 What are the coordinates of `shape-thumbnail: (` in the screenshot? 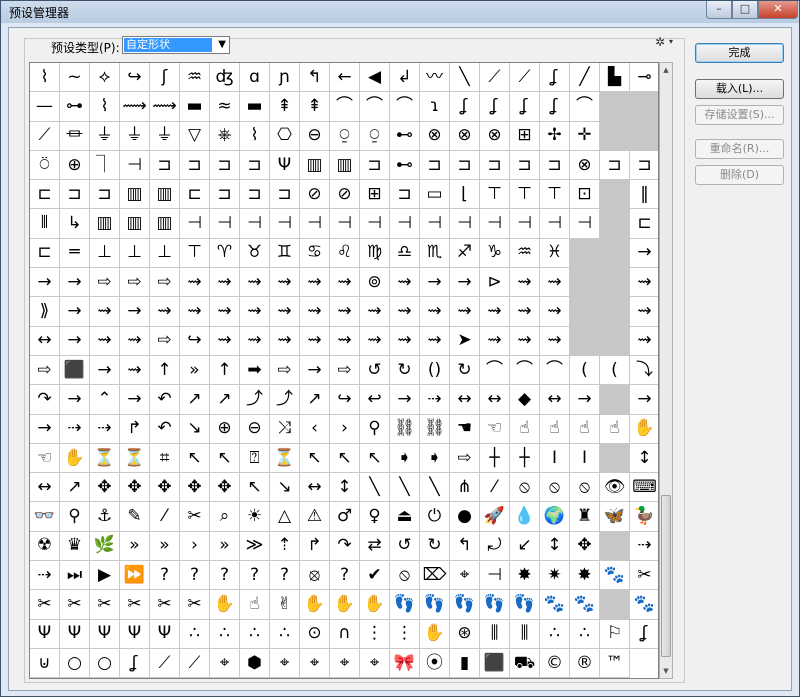 It's located at (585, 370).